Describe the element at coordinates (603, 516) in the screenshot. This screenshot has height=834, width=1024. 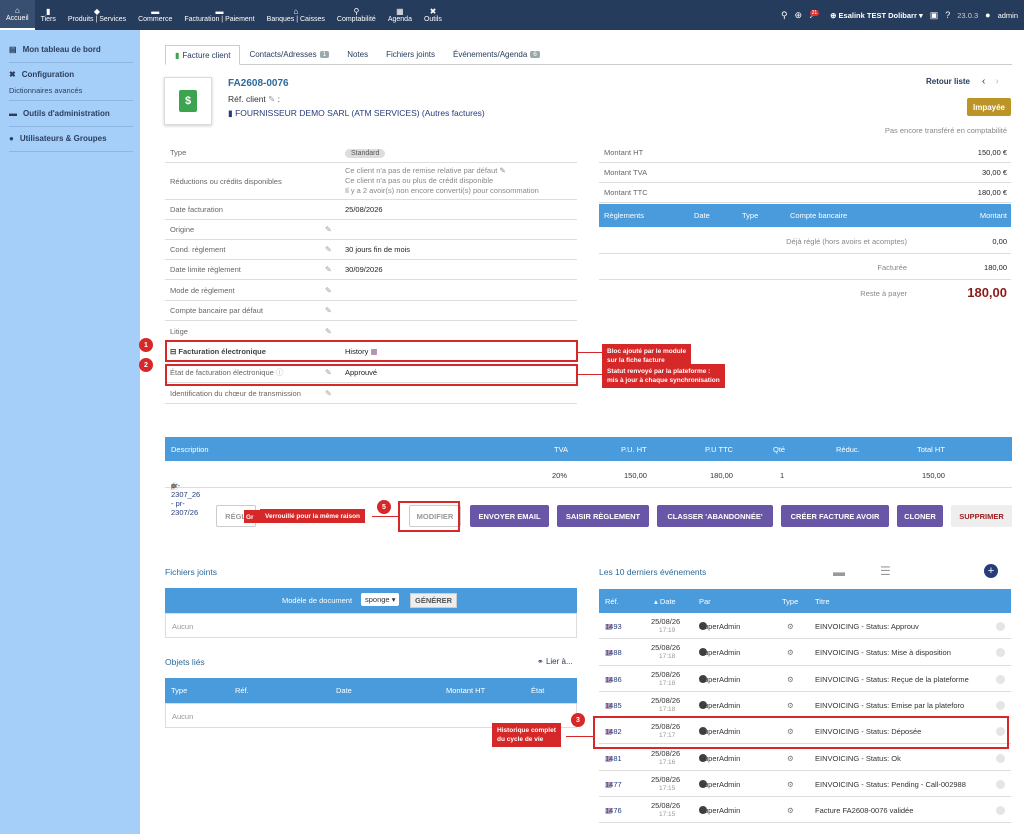
I see `saisir-reglement-button: SAISIR RÈGLEMENT` at that location.